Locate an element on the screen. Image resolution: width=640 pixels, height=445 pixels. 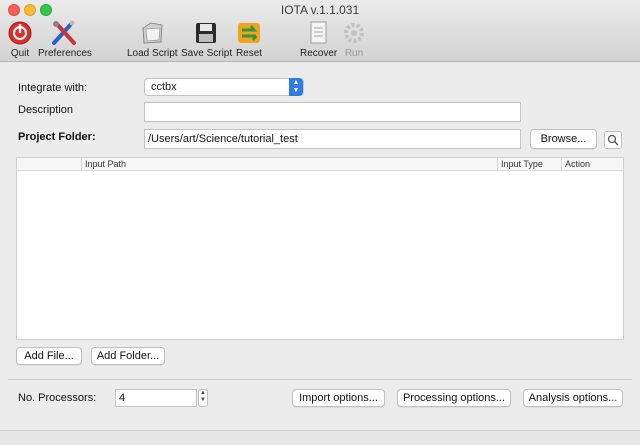
recover-button: Recover is located at coordinates (319, 40).